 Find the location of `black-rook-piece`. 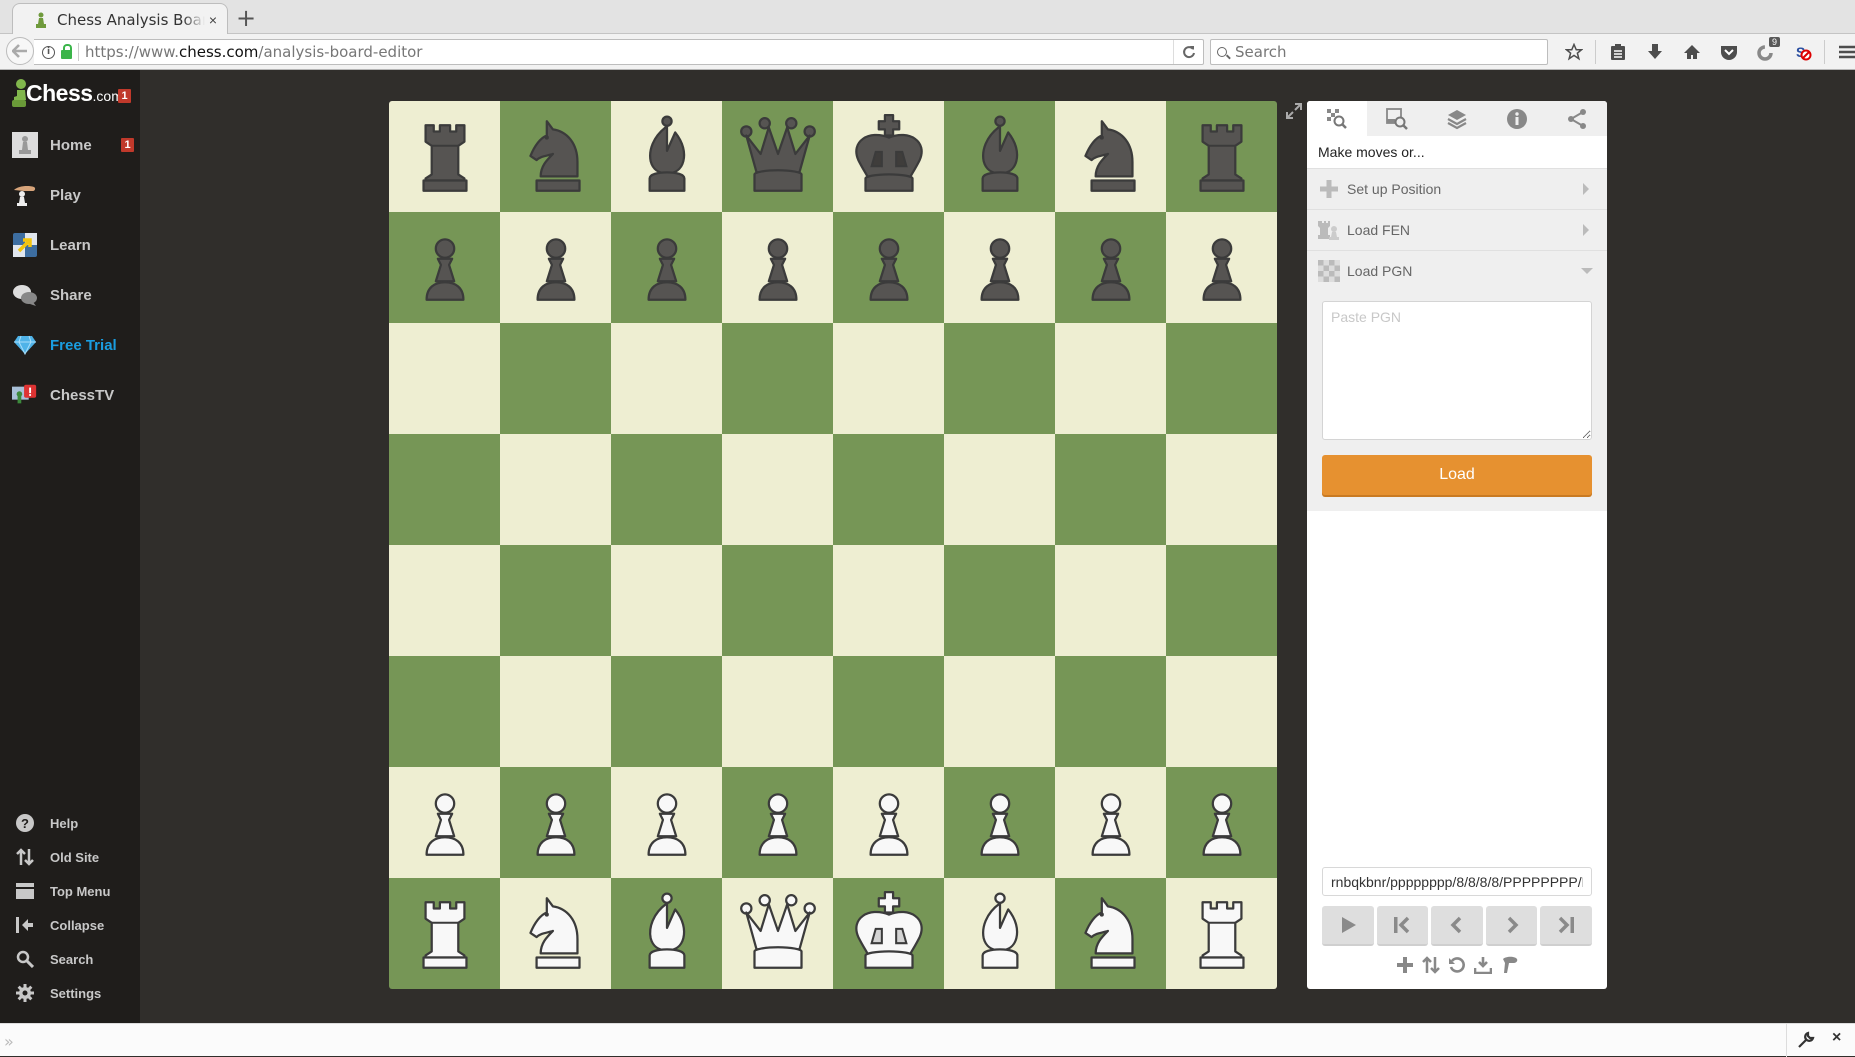

black-rook-piece is located at coordinates (1222, 157).